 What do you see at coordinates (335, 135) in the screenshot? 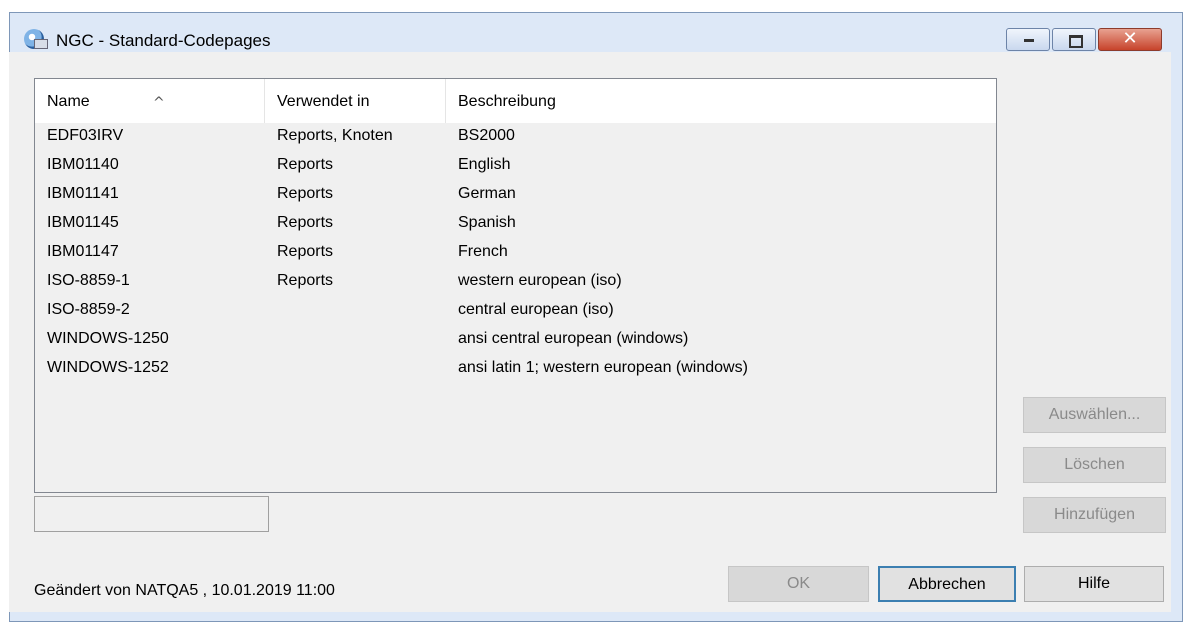
I see `cell-used-in: Reports, Knoten` at bounding box center [335, 135].